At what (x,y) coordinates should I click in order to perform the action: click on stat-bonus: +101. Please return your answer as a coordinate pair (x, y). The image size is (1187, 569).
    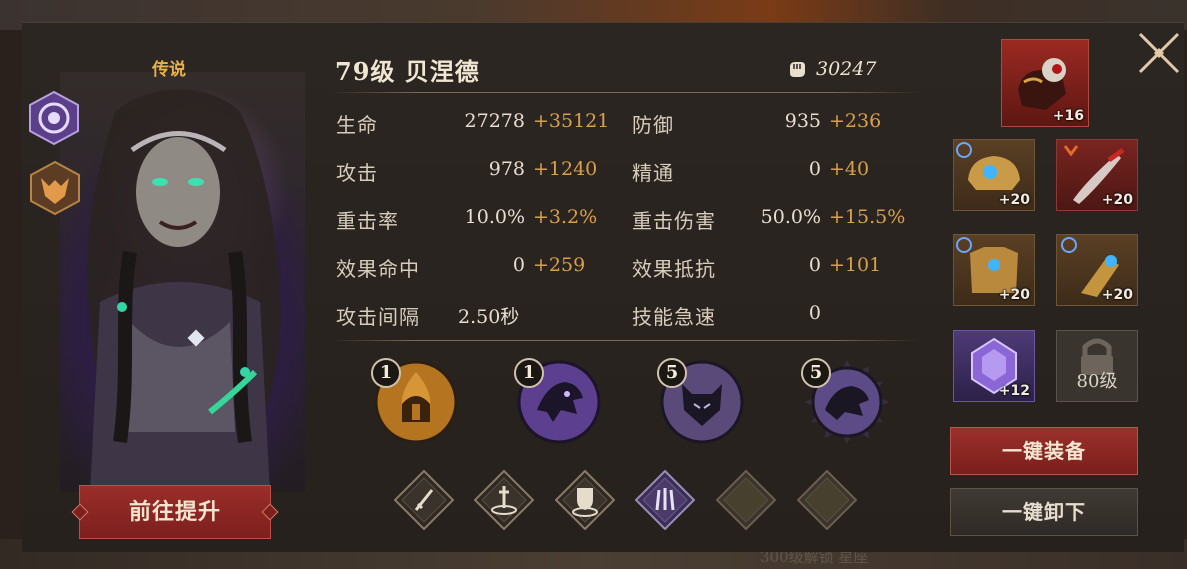
    Looking at the image, I should click on (855, 265).